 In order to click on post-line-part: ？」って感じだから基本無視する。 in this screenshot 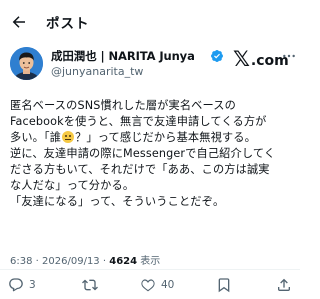, I will do `click(165, 137)`.